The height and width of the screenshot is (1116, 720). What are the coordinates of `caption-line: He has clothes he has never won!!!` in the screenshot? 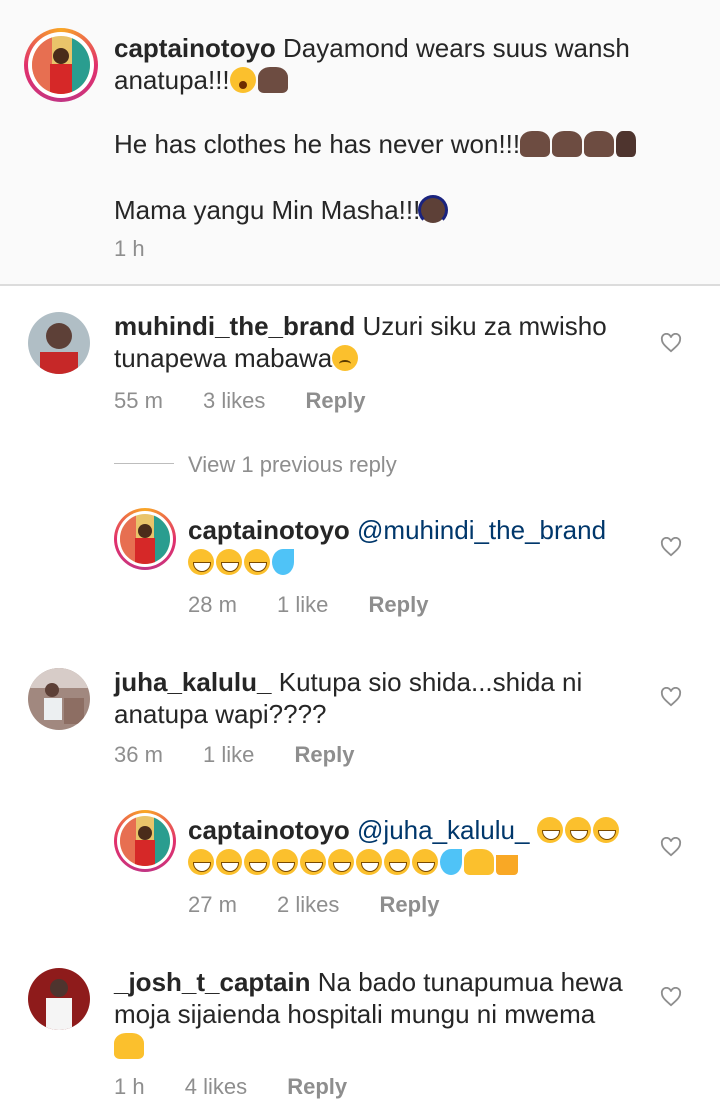 It's located at (317, 144).